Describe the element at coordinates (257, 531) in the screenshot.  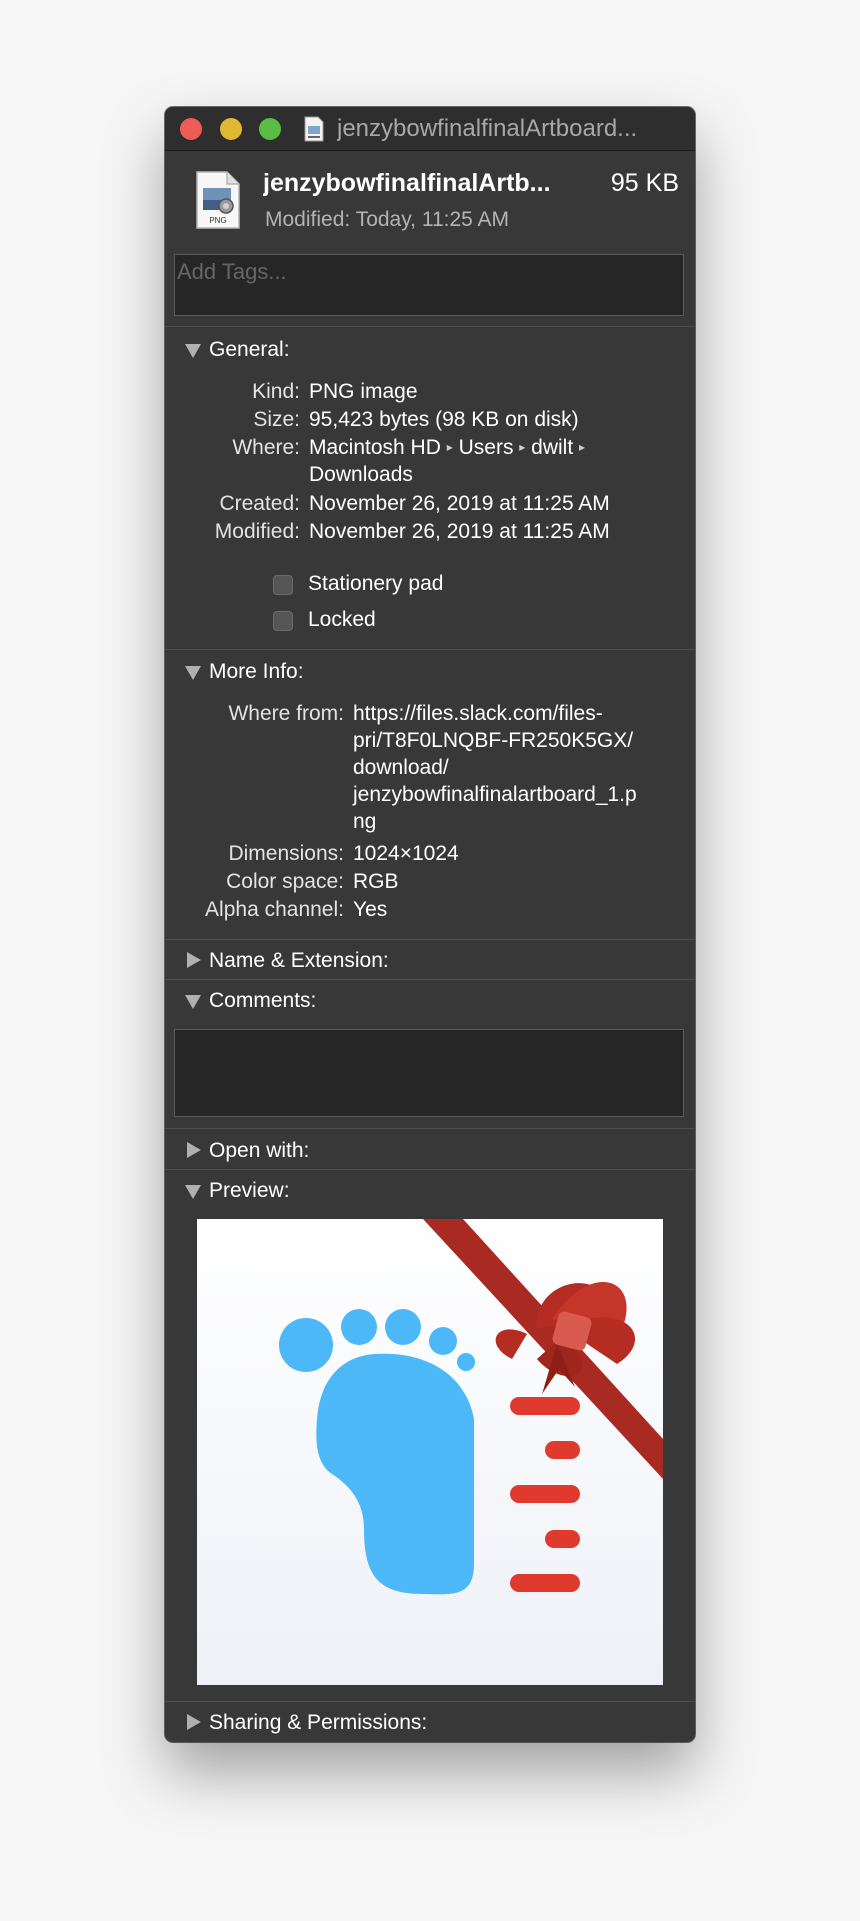
I see `row-label: Modified:` at that location.